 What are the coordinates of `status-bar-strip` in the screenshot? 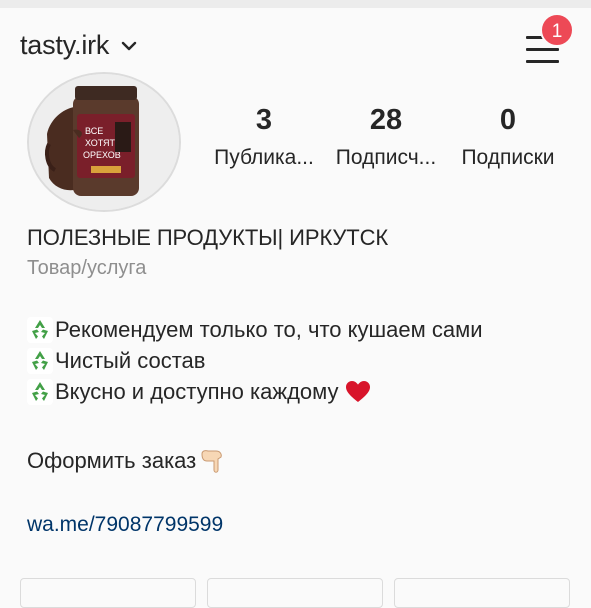 It's located at (295, 4).